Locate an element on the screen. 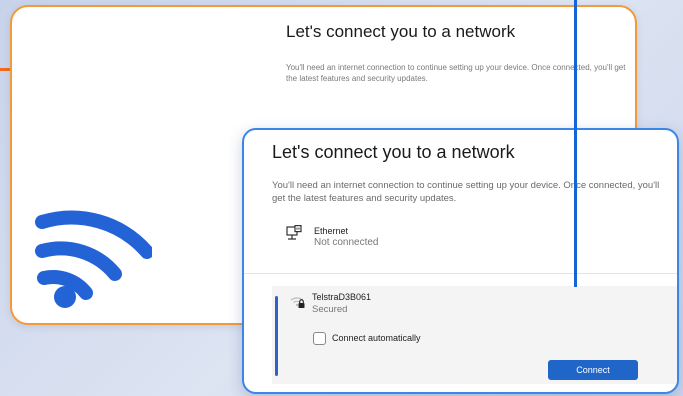  ethernet-status: Not connected is located at coordinates (346, 242).